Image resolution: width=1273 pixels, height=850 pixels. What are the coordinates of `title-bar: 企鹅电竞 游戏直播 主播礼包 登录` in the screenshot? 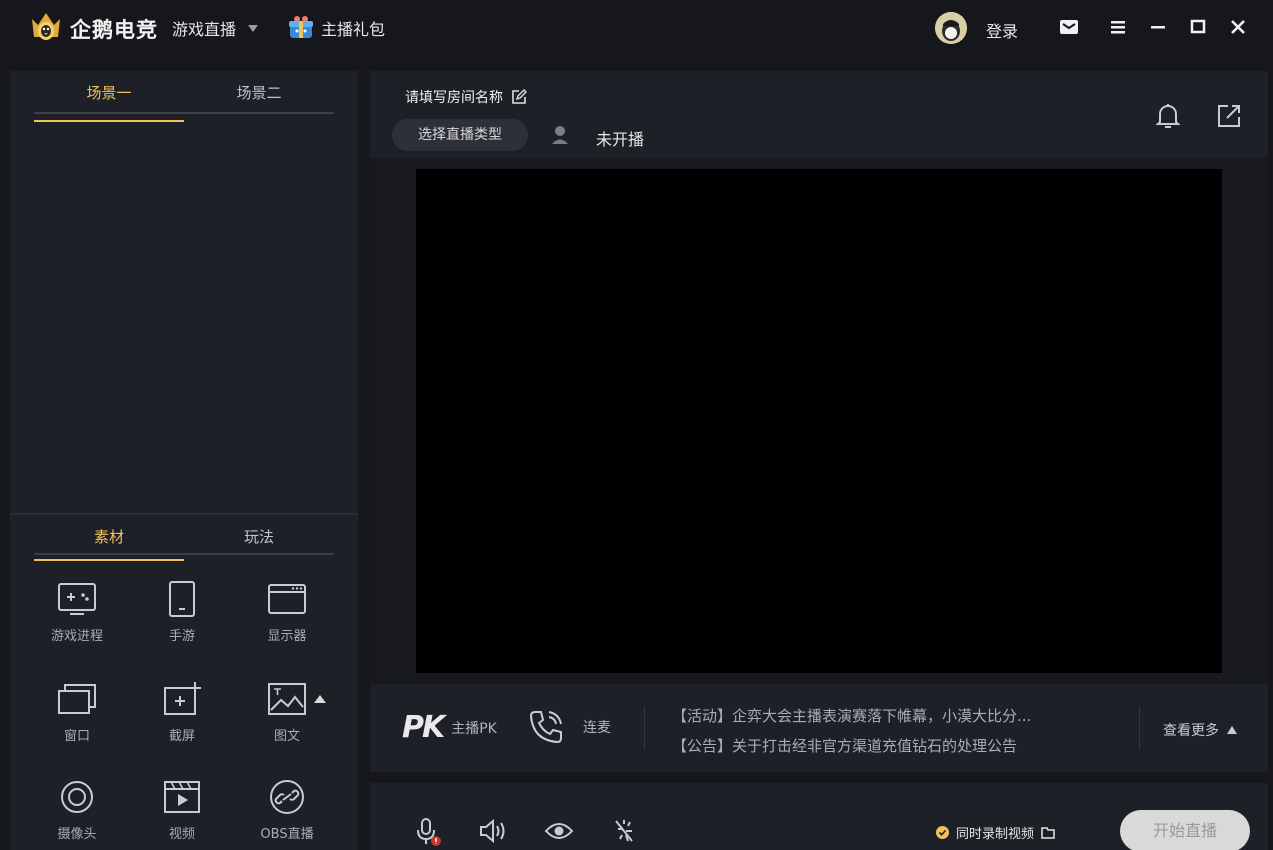 It's located at (636, 29).